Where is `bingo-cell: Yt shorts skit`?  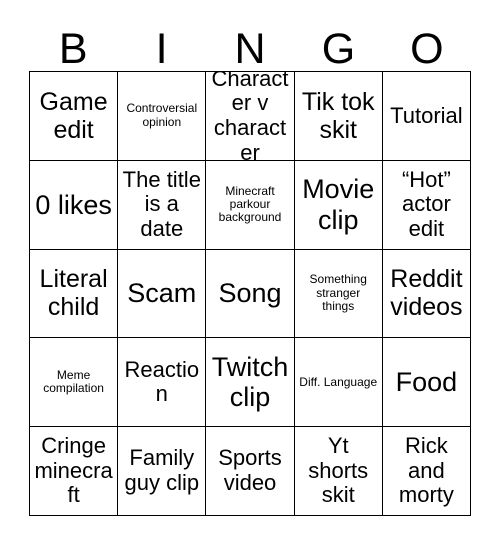 bingo-cell: Yt shorts skit is located at coordinates (338, 471).